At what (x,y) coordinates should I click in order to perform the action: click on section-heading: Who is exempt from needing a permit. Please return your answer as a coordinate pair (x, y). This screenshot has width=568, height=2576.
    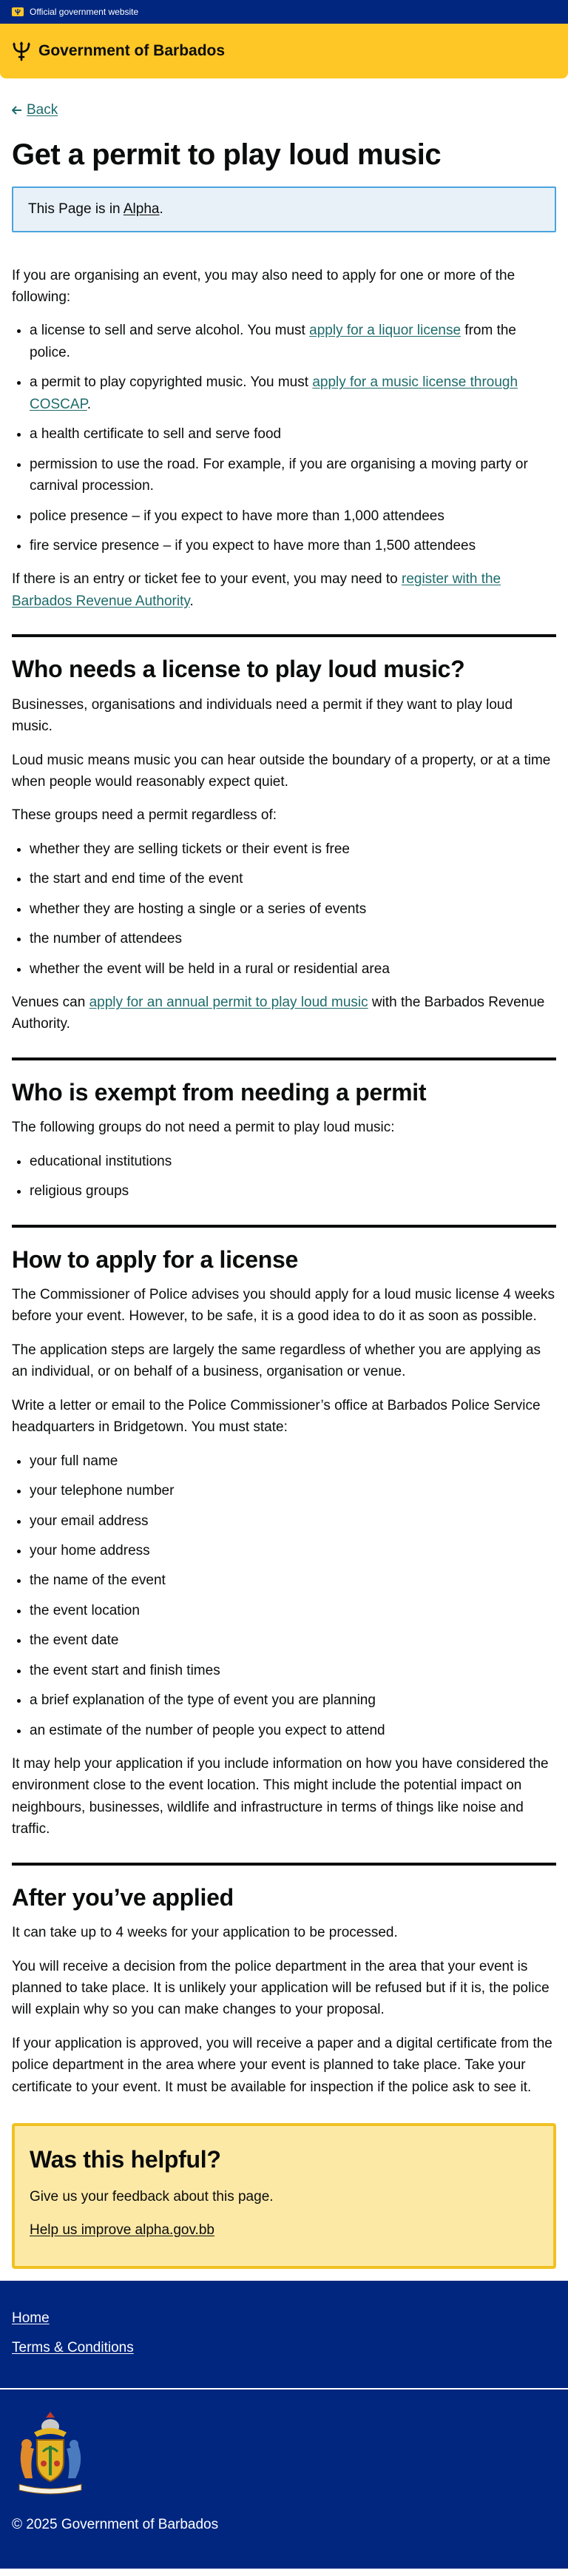
    Looking at the image, I should click on (220, 1092).